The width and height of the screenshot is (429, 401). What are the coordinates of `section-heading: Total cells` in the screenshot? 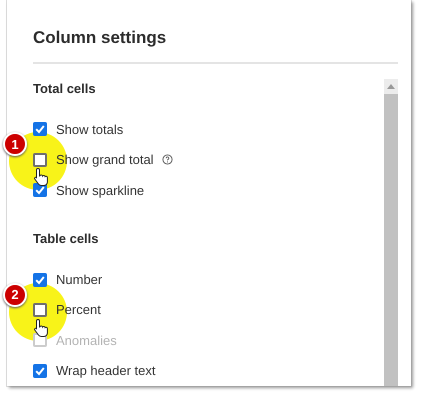 It's located at (65, 89).